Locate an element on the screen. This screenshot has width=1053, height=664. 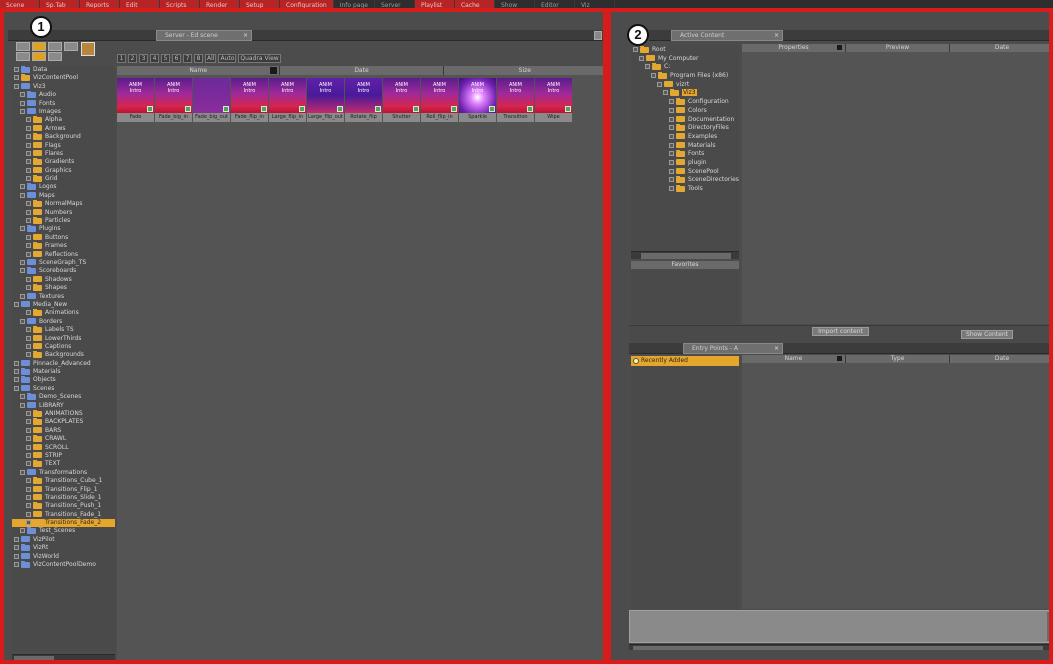
scene-thumbnail: ANIM Intro Shutter is located at coordinates (401, 100).